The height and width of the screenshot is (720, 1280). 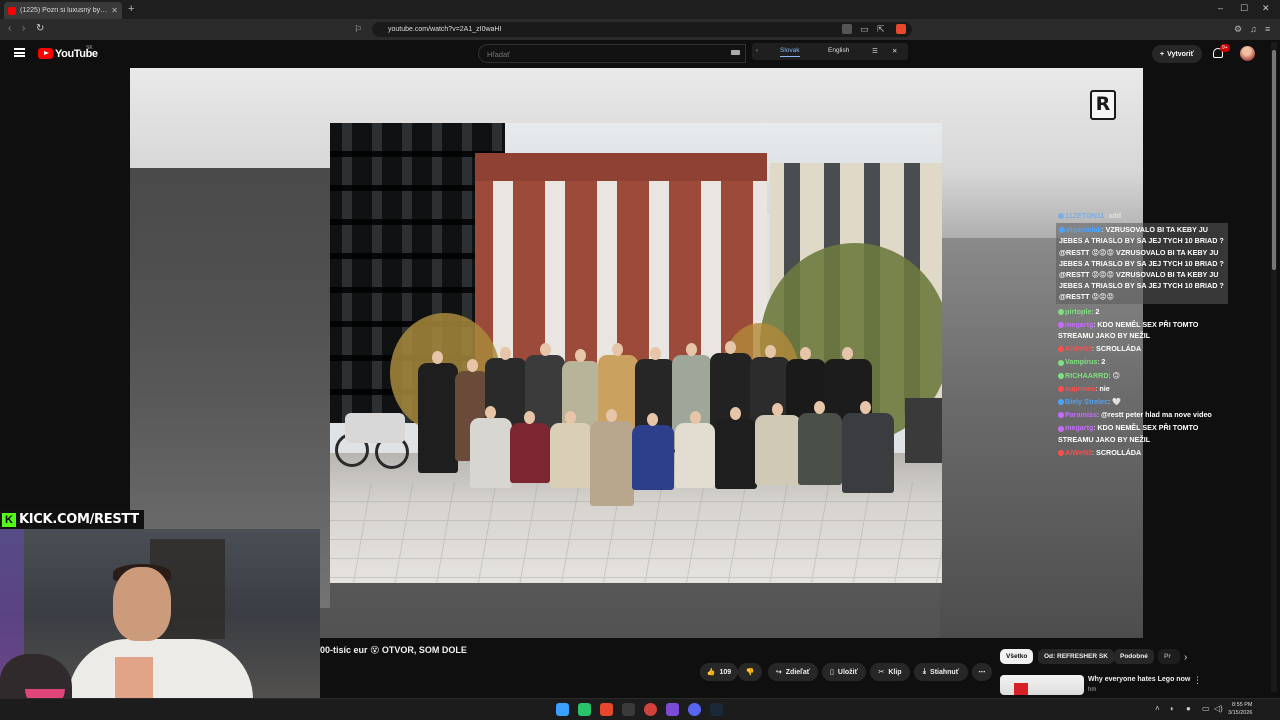 What do you see at coordinates (1247, 53) in the screenshot?
I see `avatar` at bounding box center [1247, 53].